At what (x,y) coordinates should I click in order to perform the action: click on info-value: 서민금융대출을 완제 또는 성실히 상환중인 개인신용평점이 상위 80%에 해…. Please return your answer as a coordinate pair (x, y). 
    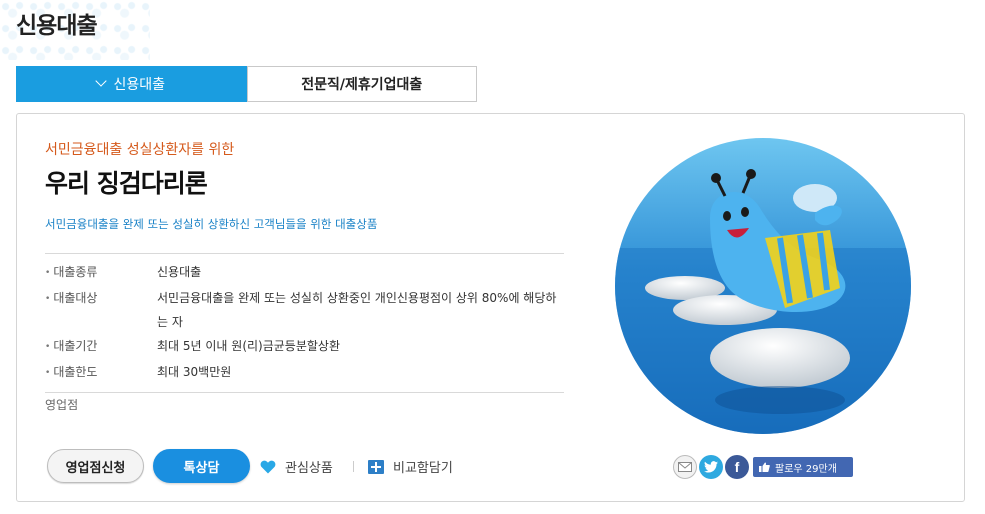
    Looking at the image, I should click on (357, 310).